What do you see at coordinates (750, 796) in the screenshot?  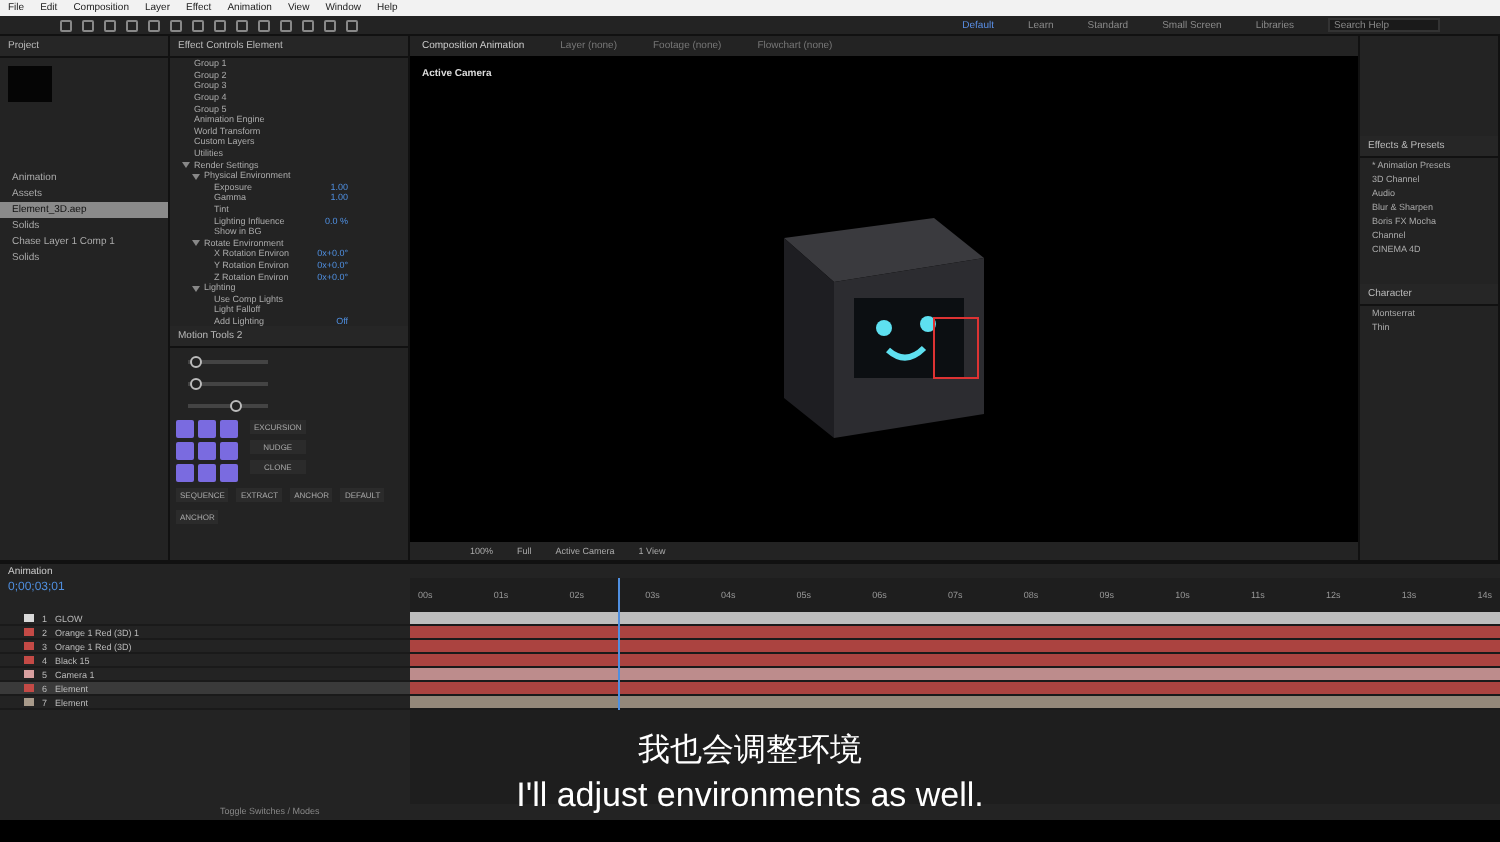 I see `subtitle: I'll adjust environments as well.` at bounding box center [750, 796].